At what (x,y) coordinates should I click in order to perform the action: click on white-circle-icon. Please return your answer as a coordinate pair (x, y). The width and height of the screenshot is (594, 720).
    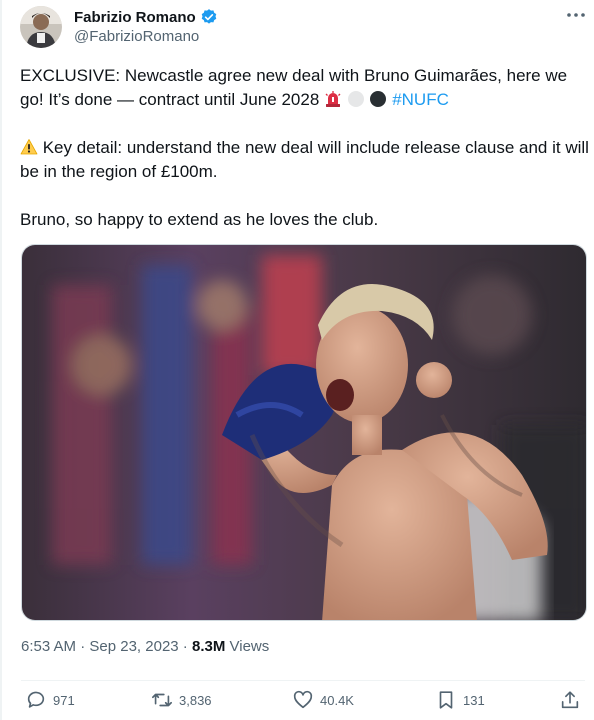
    Looking at the image, I should click on (356, 99).